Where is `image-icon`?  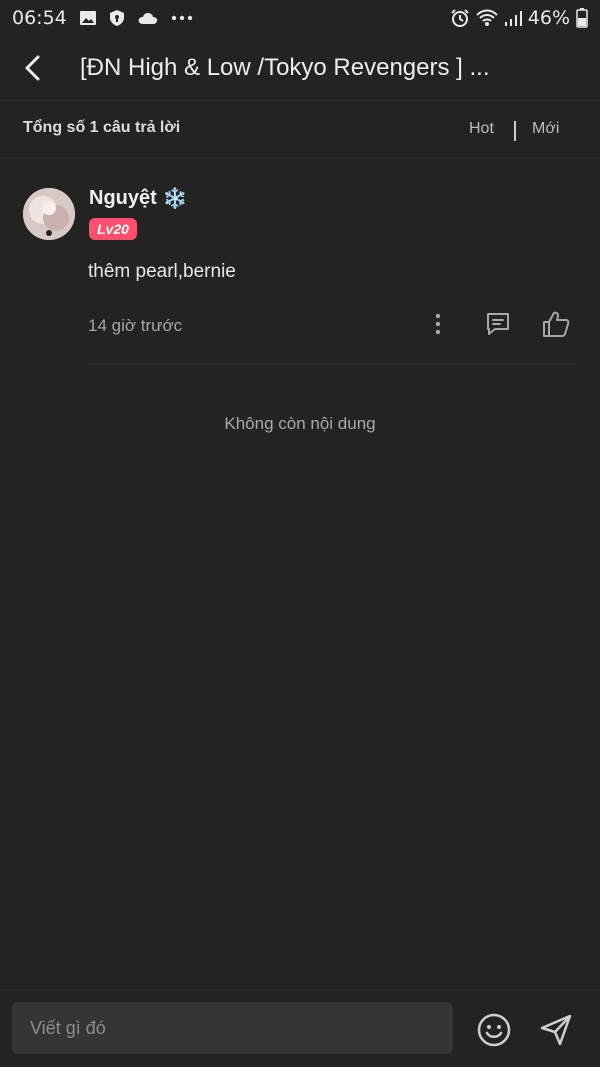
image-icon is located at coordinates (88, 18).